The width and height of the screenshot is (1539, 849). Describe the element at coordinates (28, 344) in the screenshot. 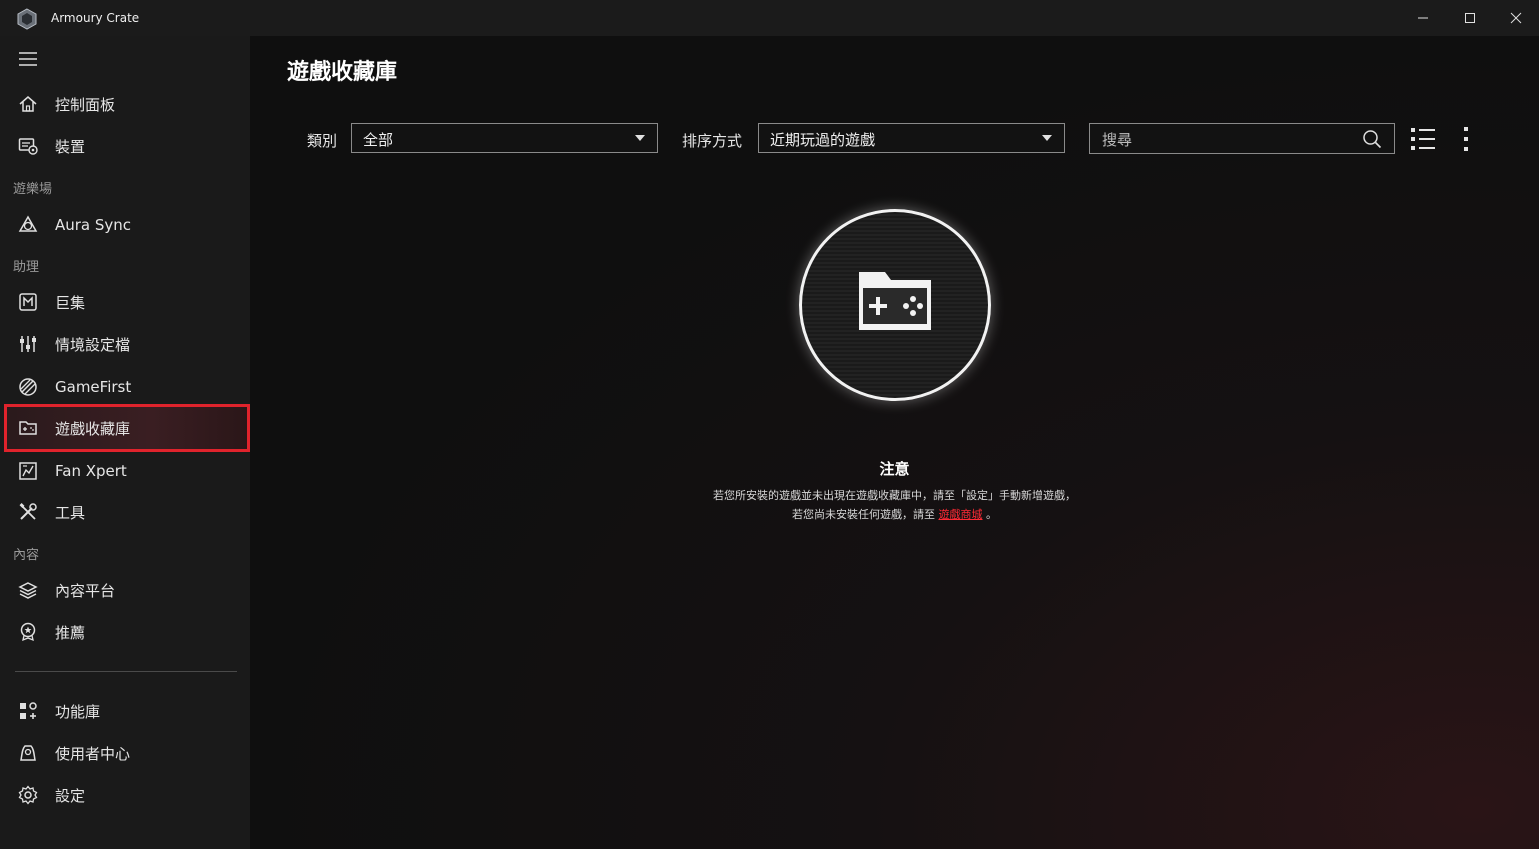

I see `scenario-profile-icon` at that location.